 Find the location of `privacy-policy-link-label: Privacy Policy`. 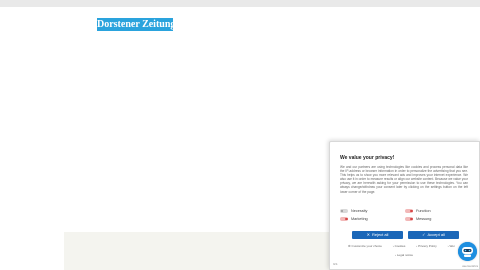

privacy-policy-link-label: Privacy Policy is located at coordinates (427, 246).